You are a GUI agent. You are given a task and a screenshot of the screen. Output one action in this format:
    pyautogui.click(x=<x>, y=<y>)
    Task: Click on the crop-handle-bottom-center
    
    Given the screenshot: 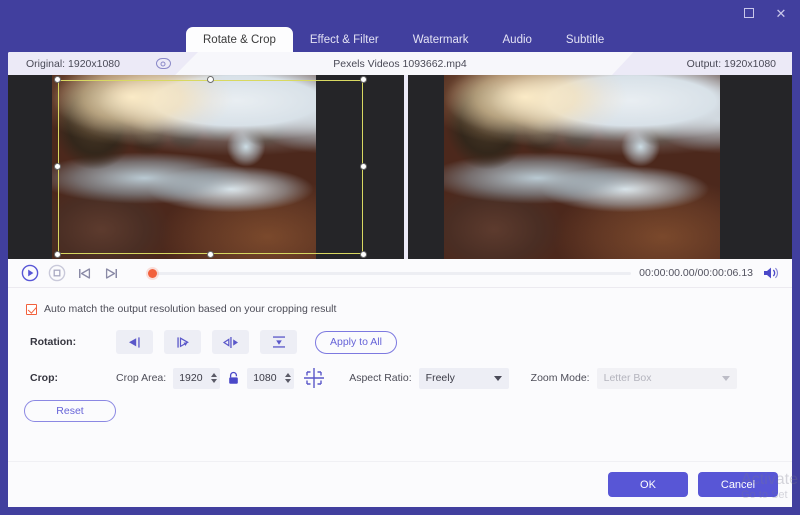 What is the action you would take?
    pyautogui.click(x=210, y=254)
    